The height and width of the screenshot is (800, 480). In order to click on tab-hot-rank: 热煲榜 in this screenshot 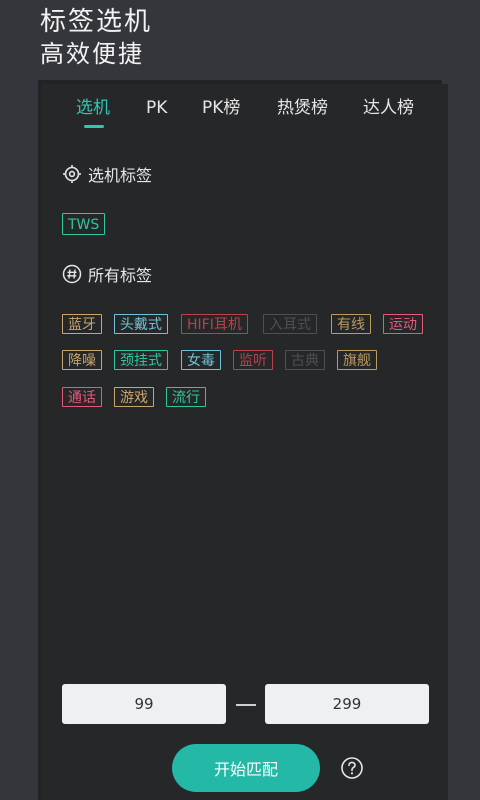, I will do `click(302, 108)`.